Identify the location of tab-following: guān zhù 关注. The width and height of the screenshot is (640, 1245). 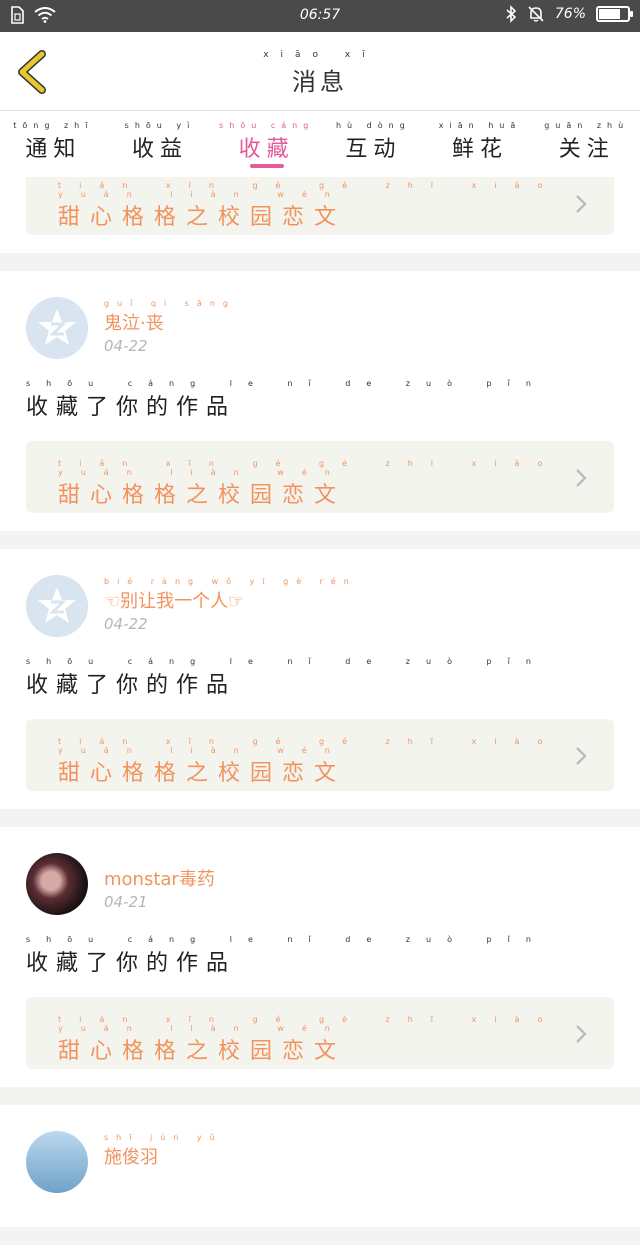
(586, 144).